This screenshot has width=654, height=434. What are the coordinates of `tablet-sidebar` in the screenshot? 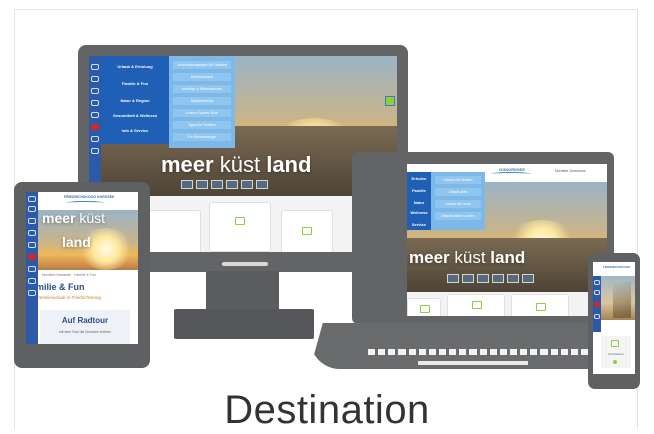 It's located at (32, 268).